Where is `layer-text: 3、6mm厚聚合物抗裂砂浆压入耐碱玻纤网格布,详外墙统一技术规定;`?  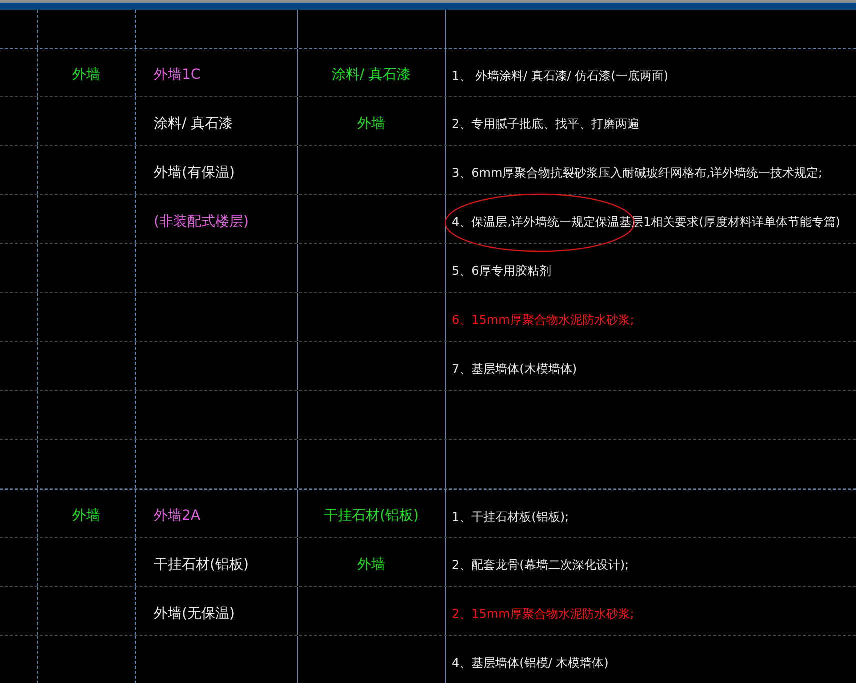
layer-text: 3、6mm厚聚合物抗裂砂浆压入耐碱玻纤网格布,详外墙统一技术规定; is located at coordinates (637, 173).